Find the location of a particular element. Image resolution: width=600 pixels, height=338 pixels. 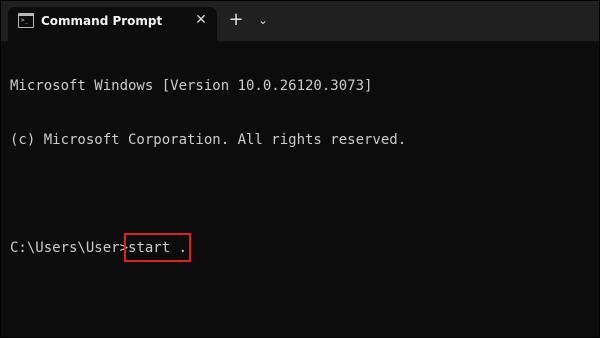

typed-command: start . is located at coordinates (158, 247).